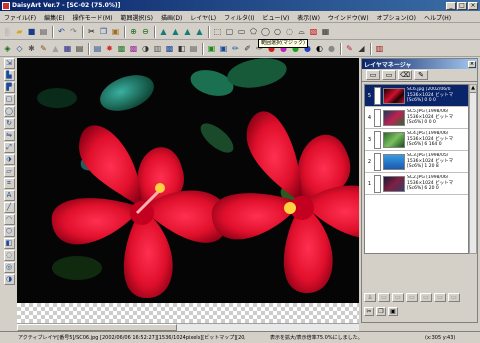 The image size is (480, 343). Describe the element at coordinates (319, 48) in the screenshot. I see `black-circle-icon: ◐` at that location.